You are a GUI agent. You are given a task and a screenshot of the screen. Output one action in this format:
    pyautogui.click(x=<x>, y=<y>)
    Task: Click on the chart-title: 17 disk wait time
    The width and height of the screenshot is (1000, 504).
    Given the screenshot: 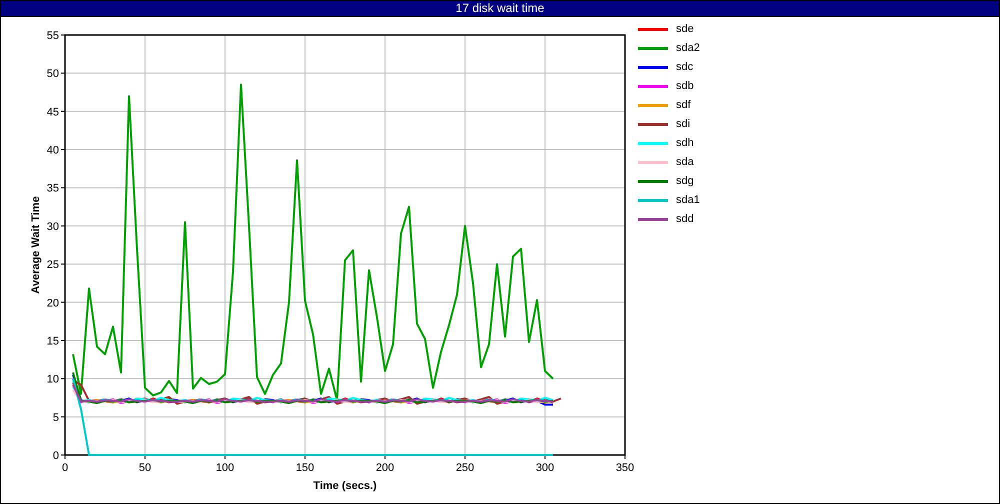 What is the action you would take?
    pyautogui.click(x=500, y=8)
    